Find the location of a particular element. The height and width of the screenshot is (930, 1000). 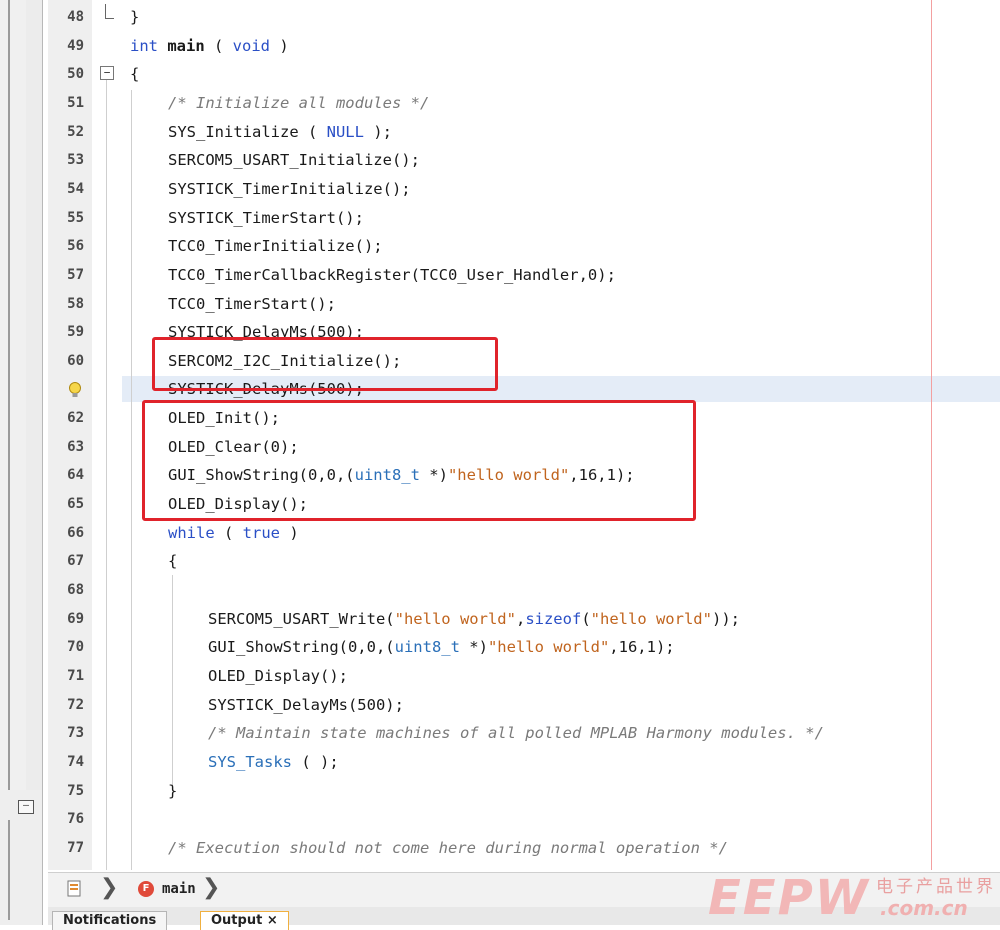

code-token: TCC0_TimerInitialize(); is located at coordinates (275, 246).